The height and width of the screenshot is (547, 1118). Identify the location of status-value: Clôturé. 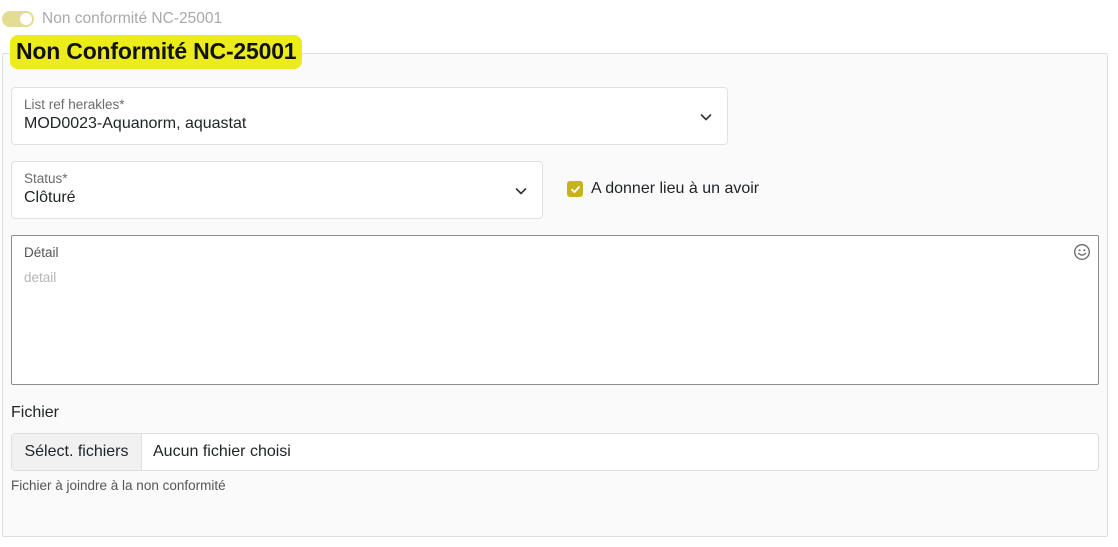
(50, 197).